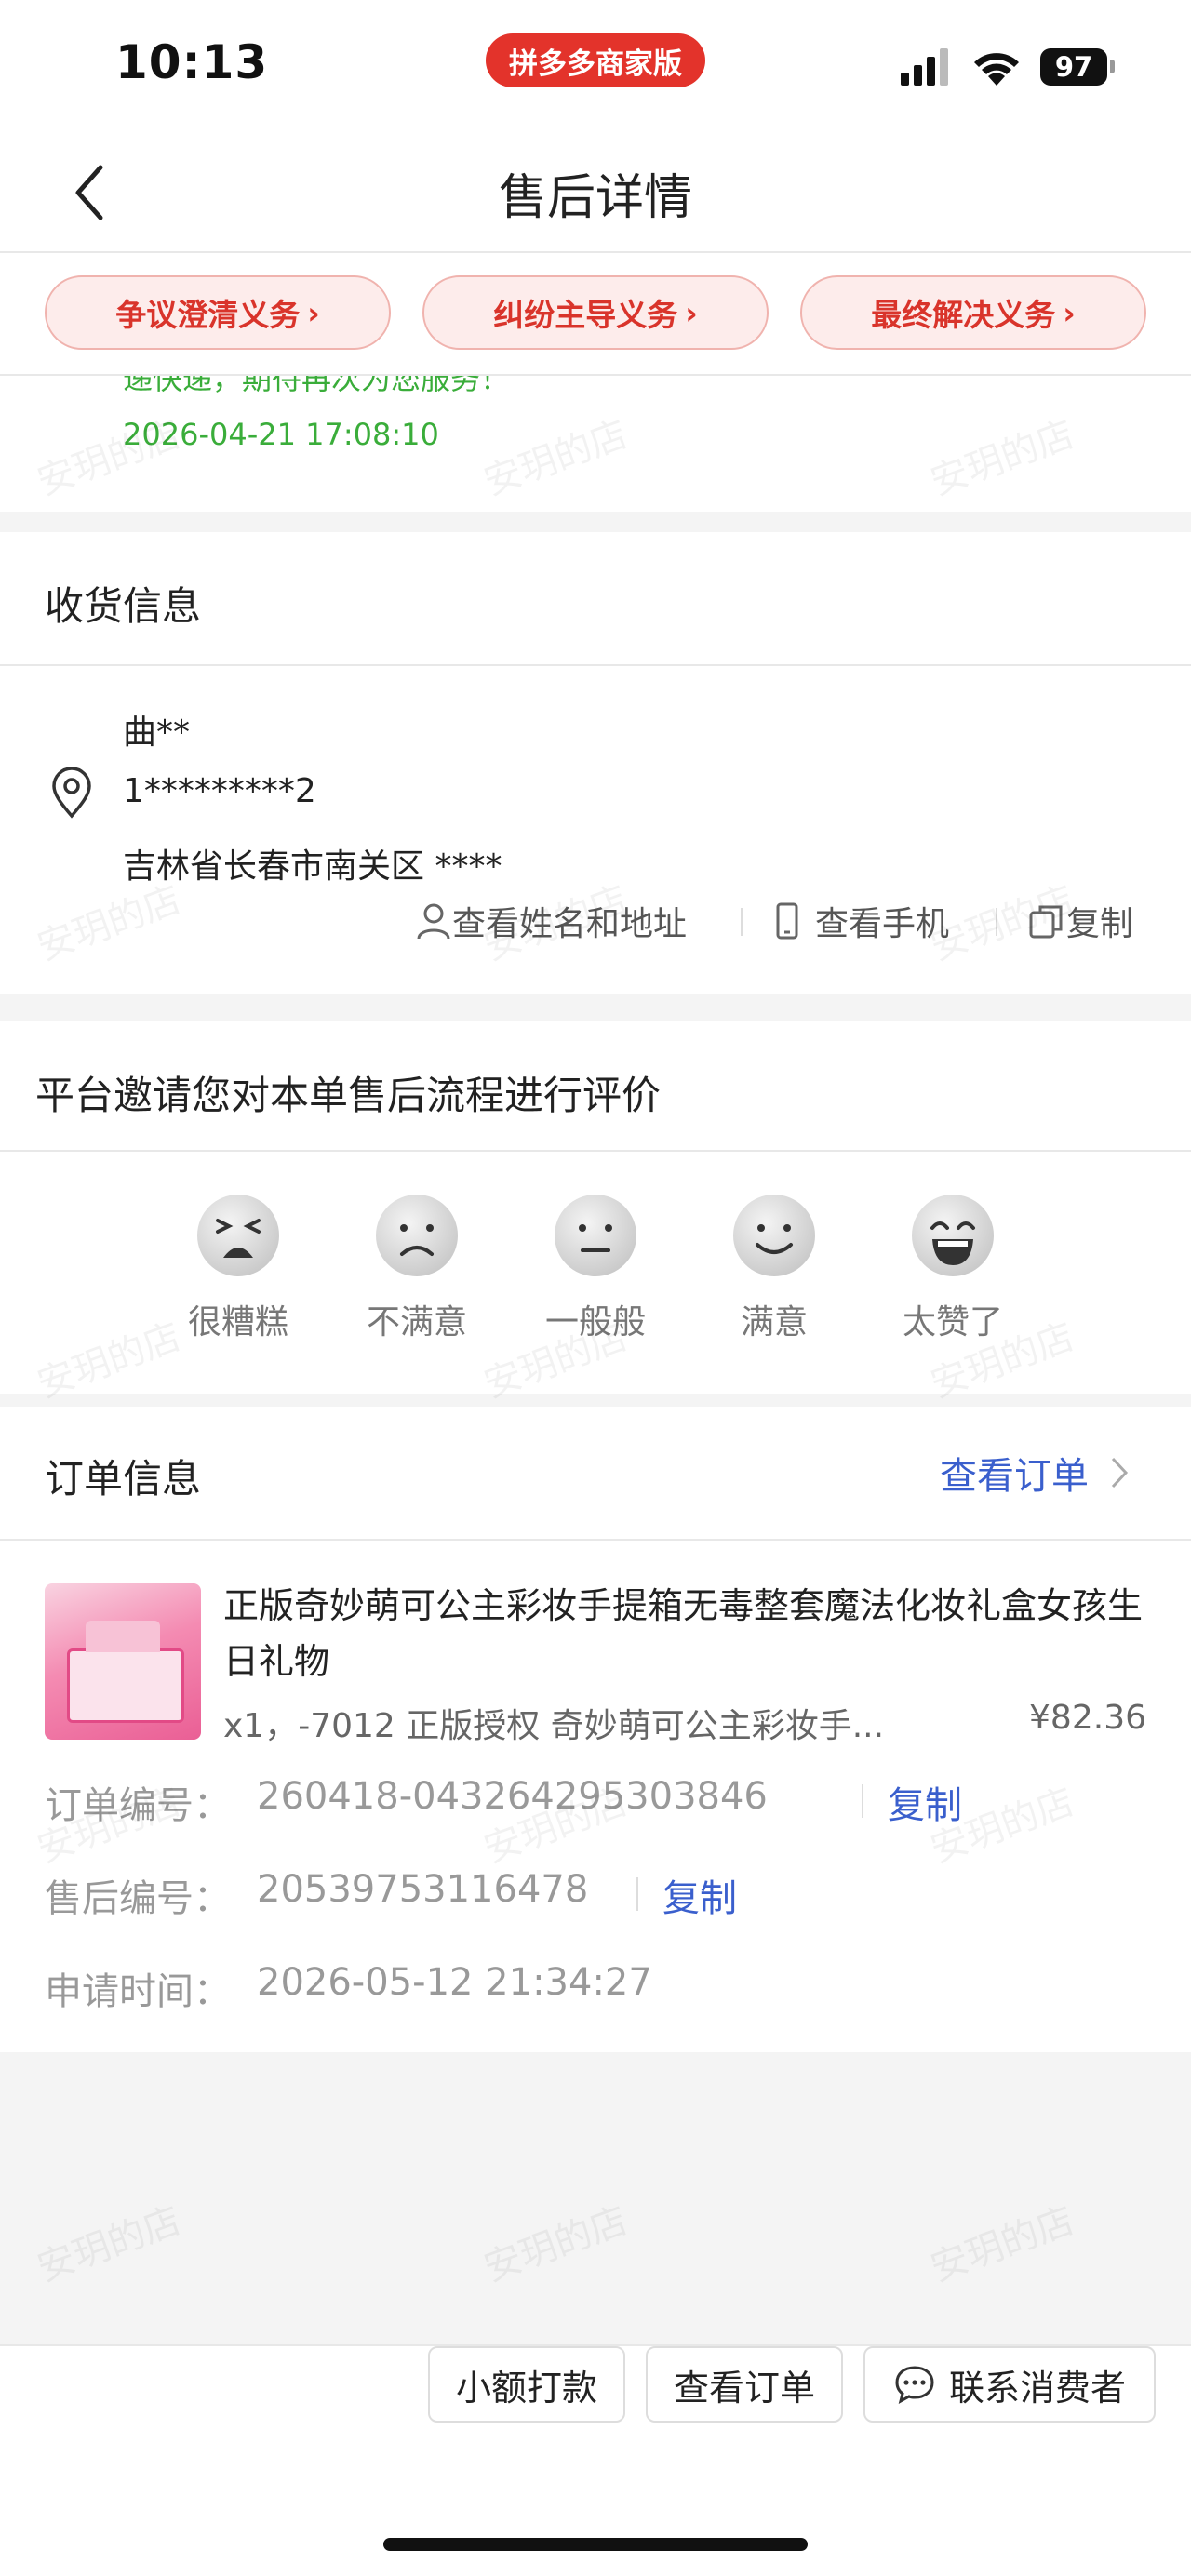 This screenshot has height=2576, width=1191. Describe the element at coordinates (417, 1235) in the screenshot. I see `unhappy-face-icon` at that location.